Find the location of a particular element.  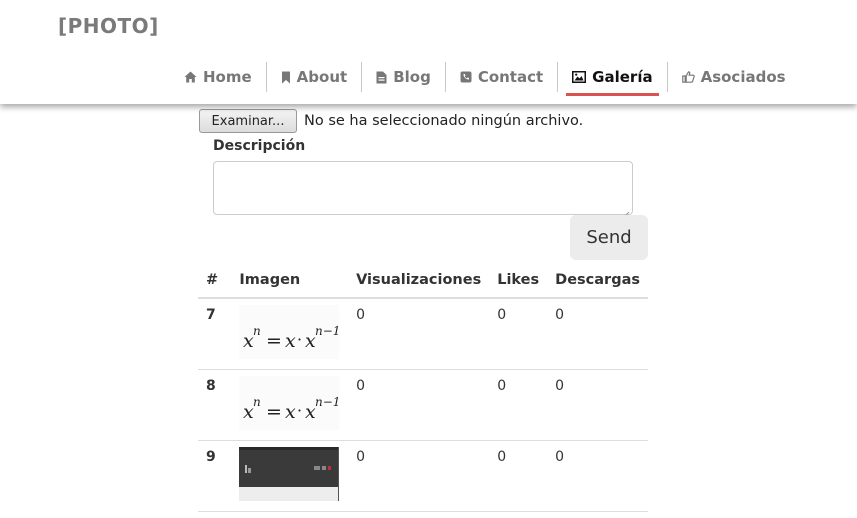

table-row: 7 x n = x · x n−1 0 0 0 is located at coordinates (423, 334).